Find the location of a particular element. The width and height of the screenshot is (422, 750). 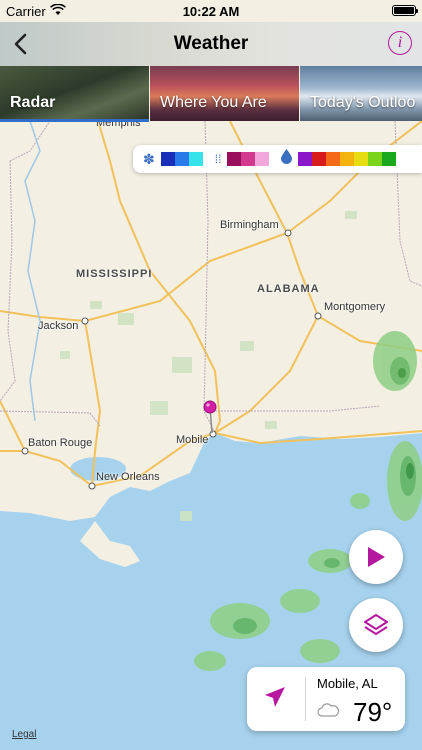

navigation-bar: Weather i is located at coordinates (211, 44).